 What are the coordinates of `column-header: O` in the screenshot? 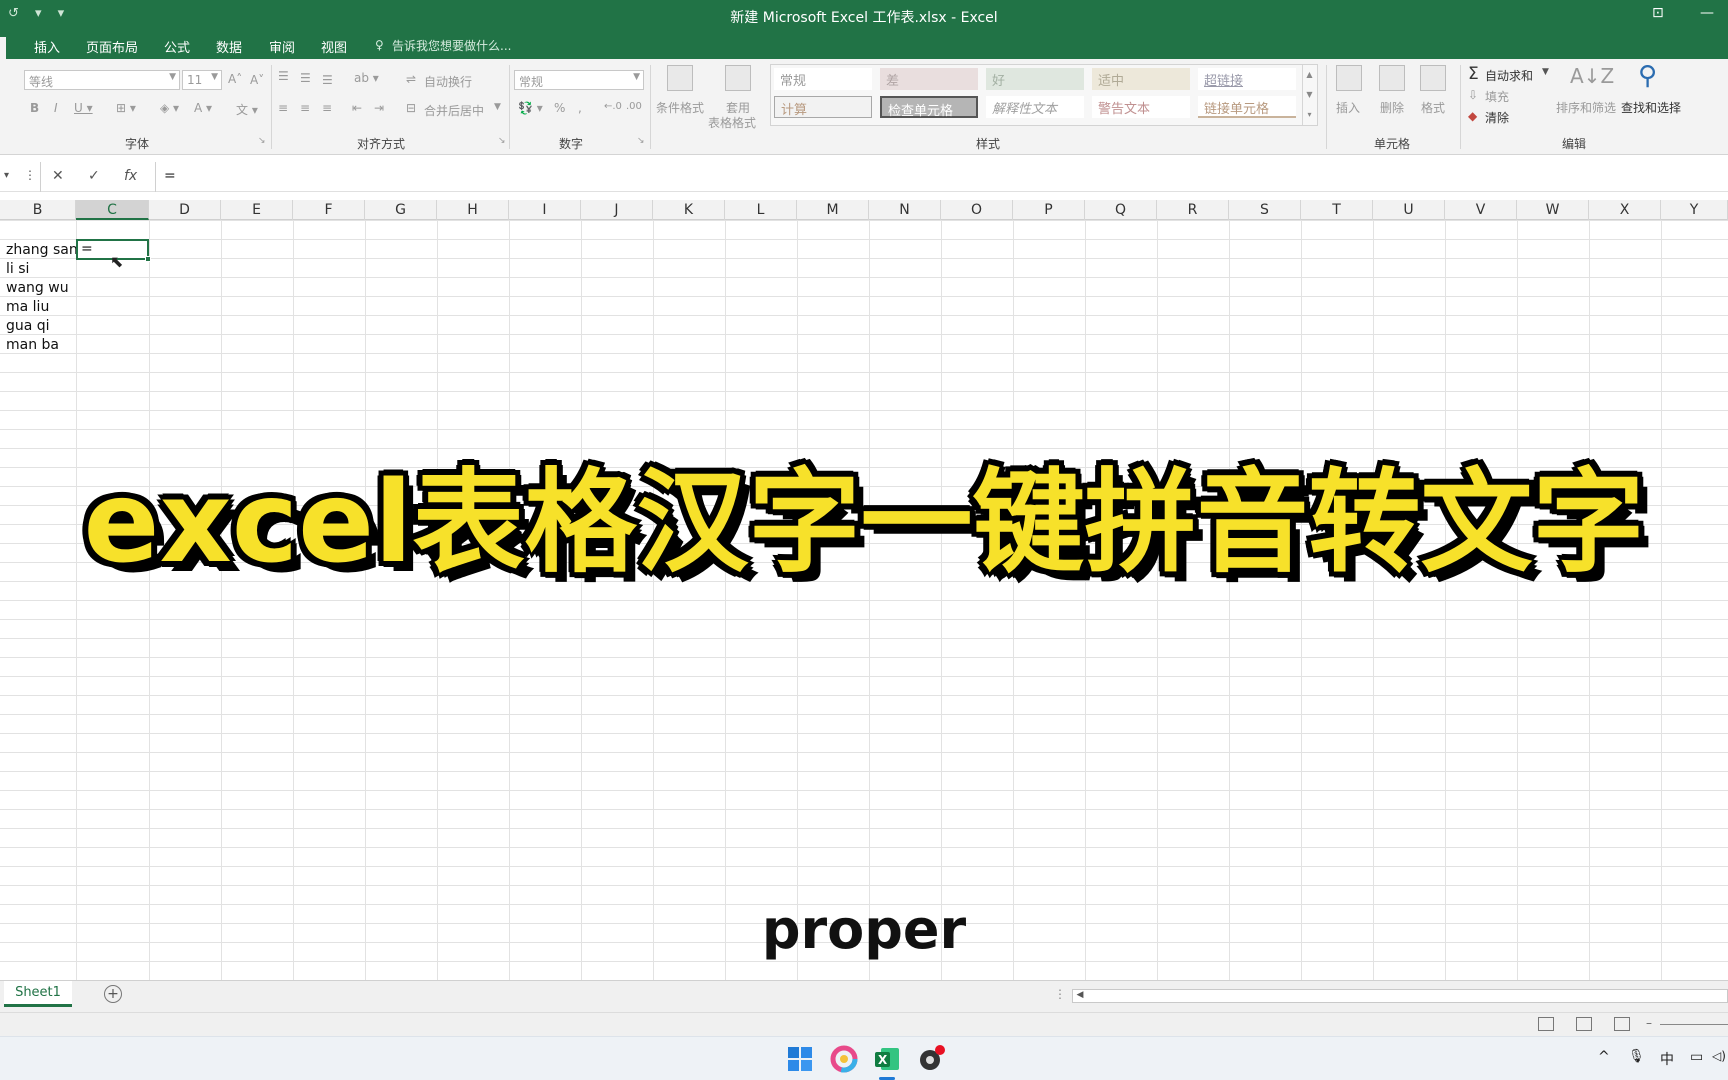 It's located at (977, 210).